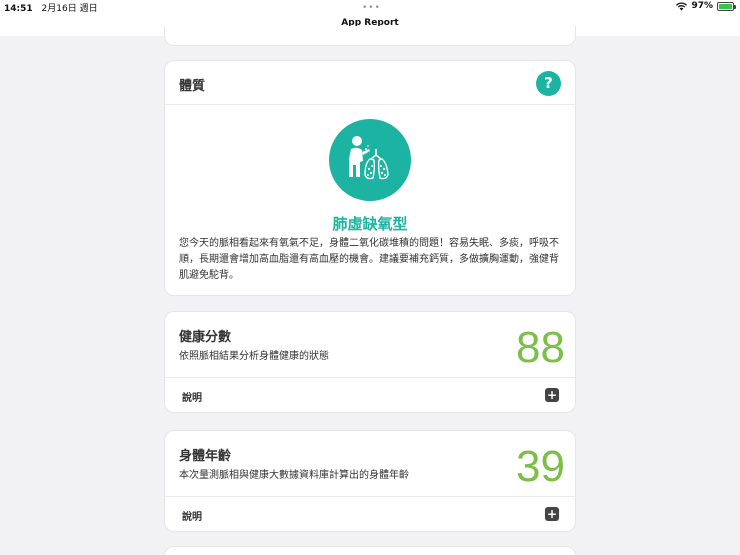  I want to click on next-card-fragment, so click(370, 550).